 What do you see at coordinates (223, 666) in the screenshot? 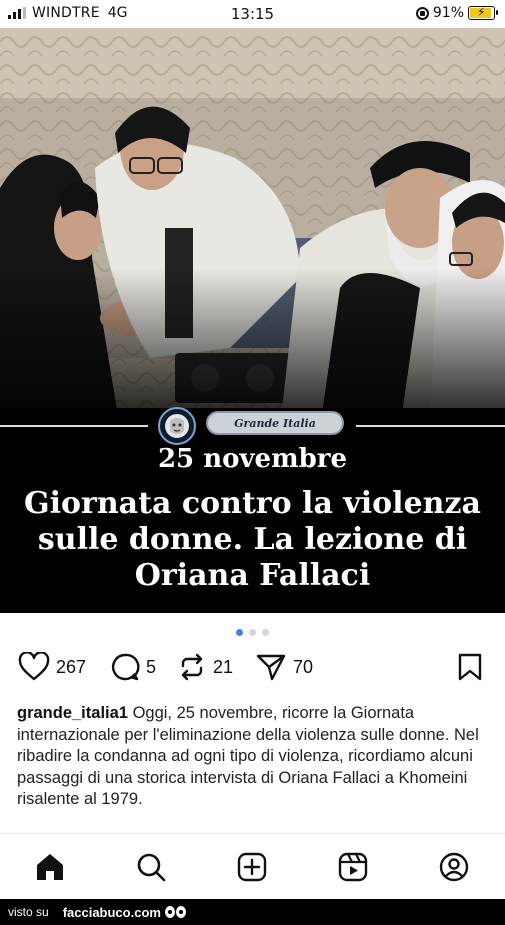
I see `repost-count: 21` at bounding box center [223, 666].